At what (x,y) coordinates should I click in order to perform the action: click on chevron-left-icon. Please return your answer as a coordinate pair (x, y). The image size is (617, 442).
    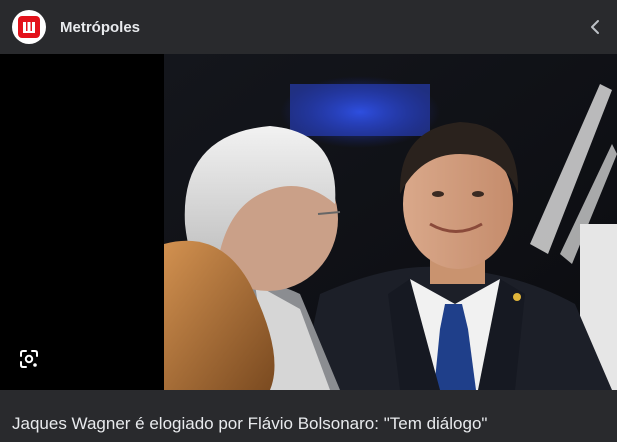
    Looking at the image, I should click on (595, 27).